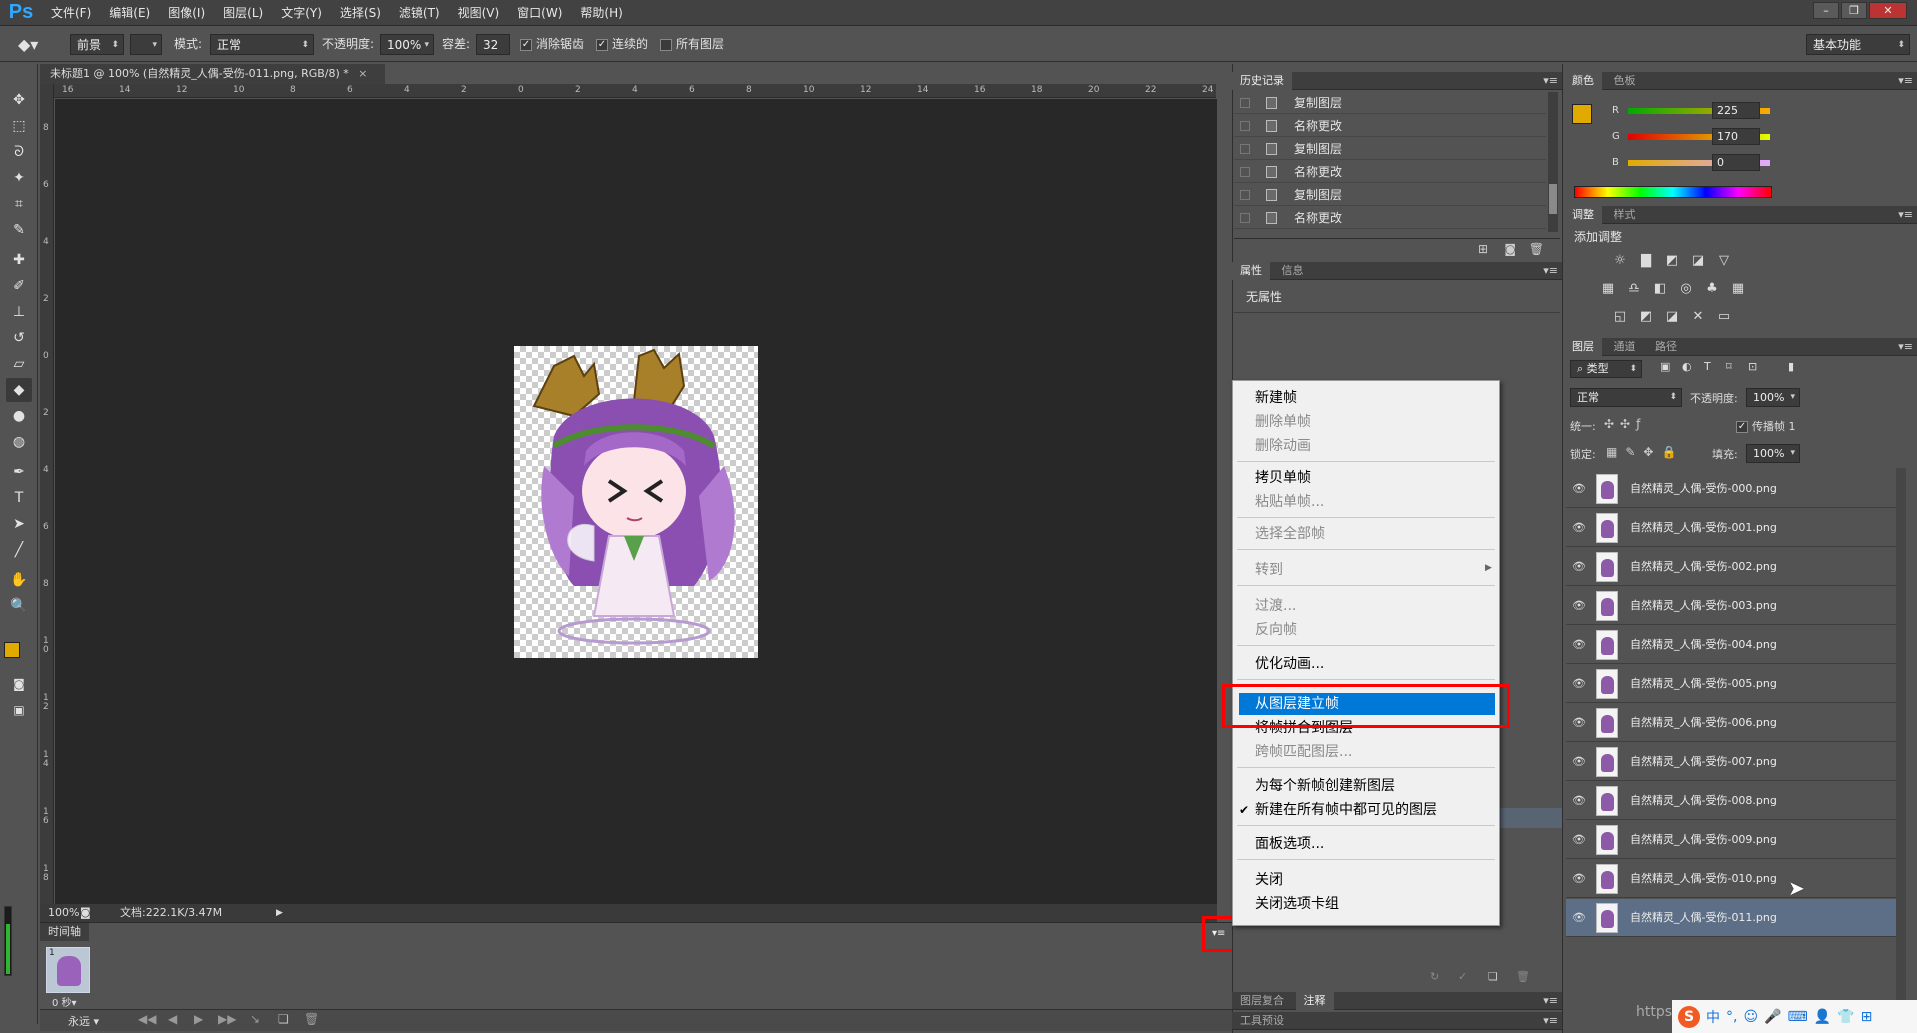  I want to click on layer-row: 👁 自然精灵_人偶-受伤-009.png, so click(1736, 840).